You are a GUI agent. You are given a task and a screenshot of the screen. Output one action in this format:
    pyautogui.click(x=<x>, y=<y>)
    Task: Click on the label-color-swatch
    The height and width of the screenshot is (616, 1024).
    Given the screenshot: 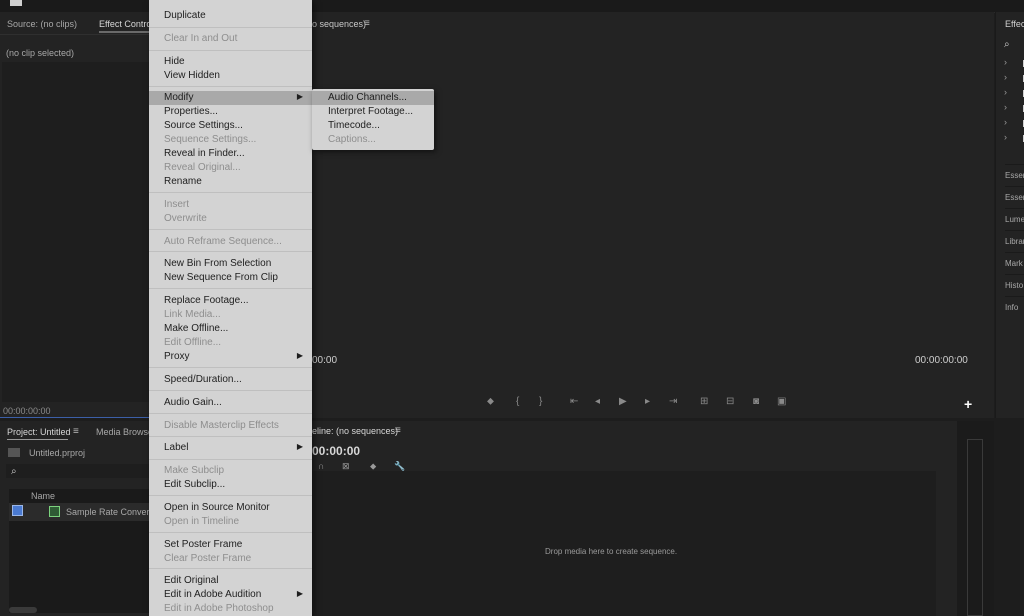 What is the action you would take?
    pyautogui.click(x=17, y=510)
    